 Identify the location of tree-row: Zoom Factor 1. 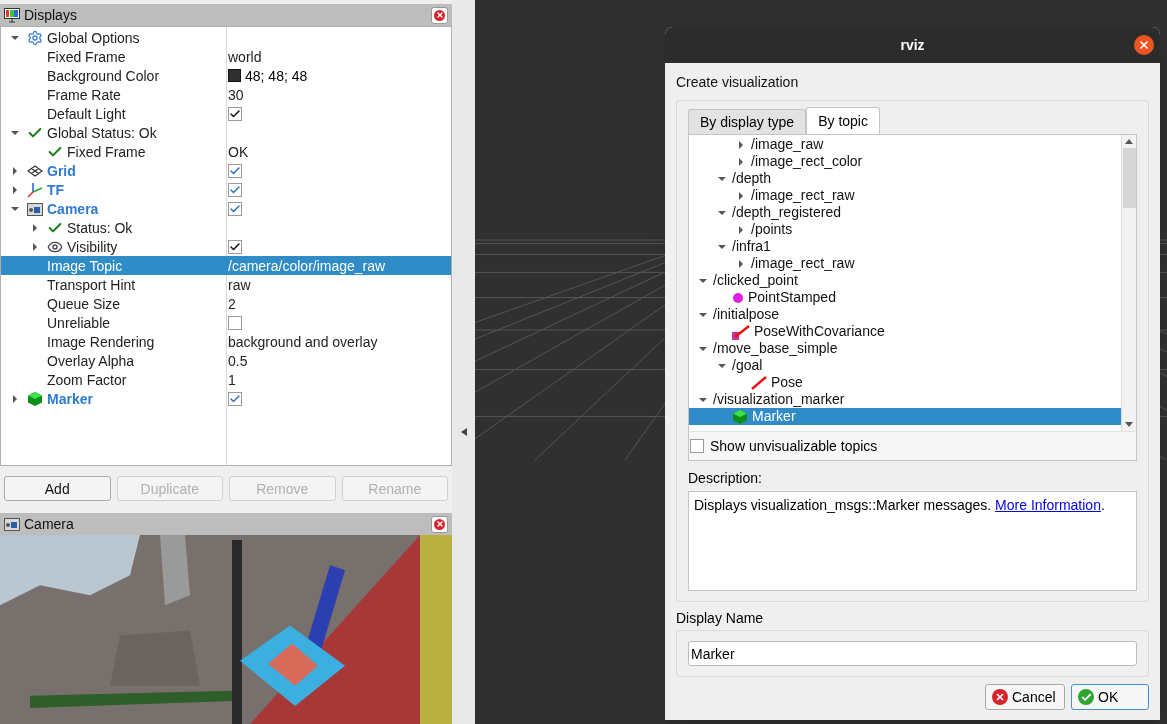
(226, 379).